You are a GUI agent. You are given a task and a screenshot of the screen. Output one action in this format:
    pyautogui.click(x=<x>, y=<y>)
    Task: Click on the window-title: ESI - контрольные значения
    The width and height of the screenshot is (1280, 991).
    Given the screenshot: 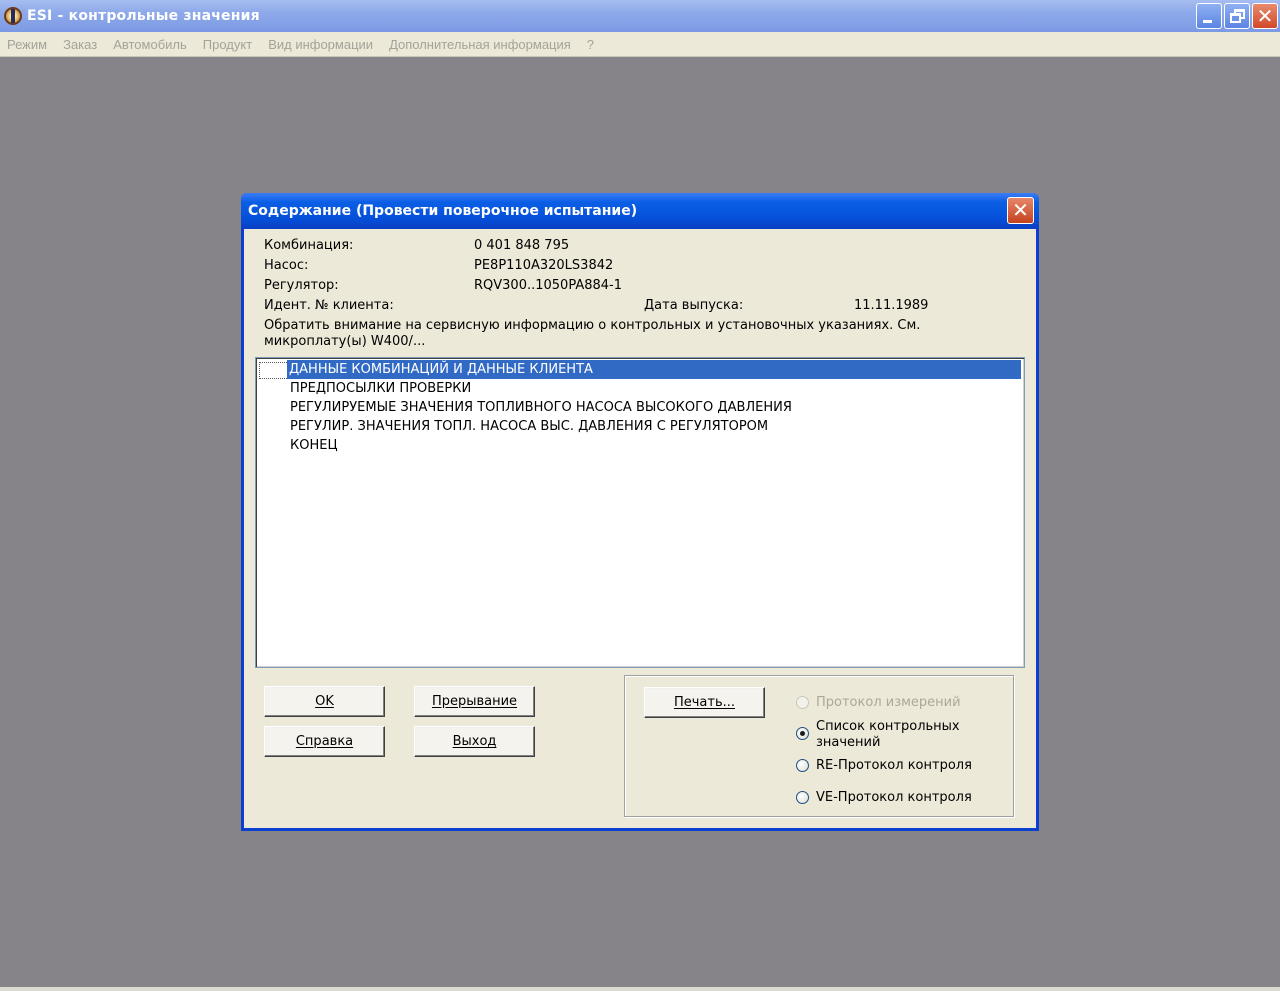 What is the action you would take?
    pyautogui.click(x=143, y=16)
    